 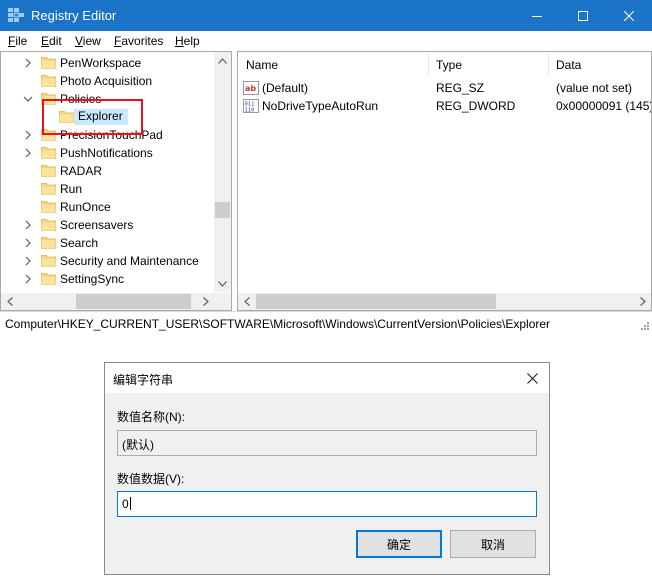 I want to click on value-name-text: (默认), so click(x=138, y=445).